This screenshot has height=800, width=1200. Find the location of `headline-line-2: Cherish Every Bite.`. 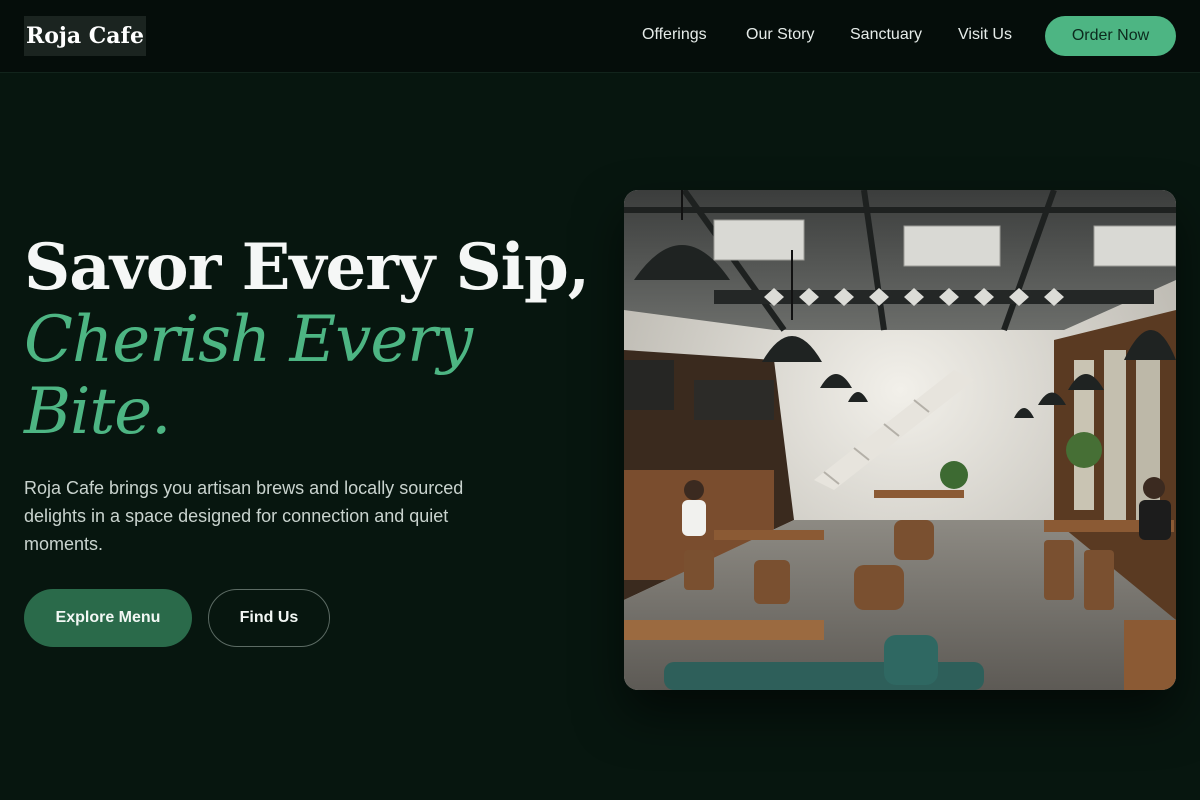

headline-line-2: Cherish Every Bite. is located at coordinates (248, 376).